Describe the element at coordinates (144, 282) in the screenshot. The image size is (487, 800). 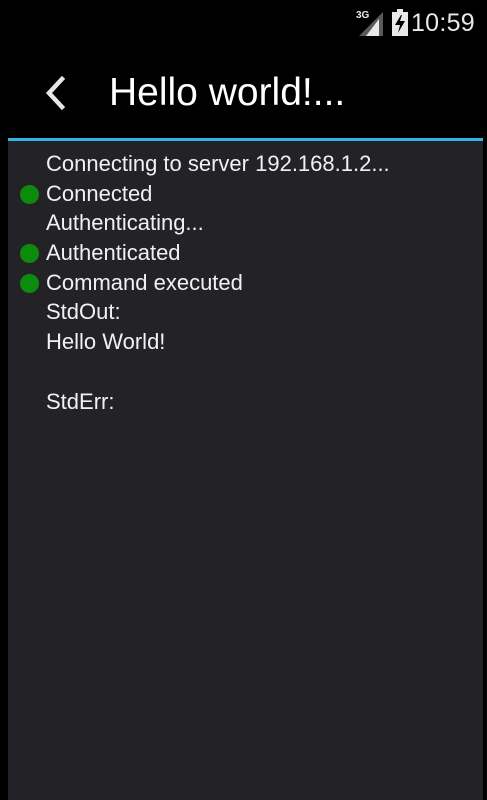
I see `log-line-text: Command executed` at that location.